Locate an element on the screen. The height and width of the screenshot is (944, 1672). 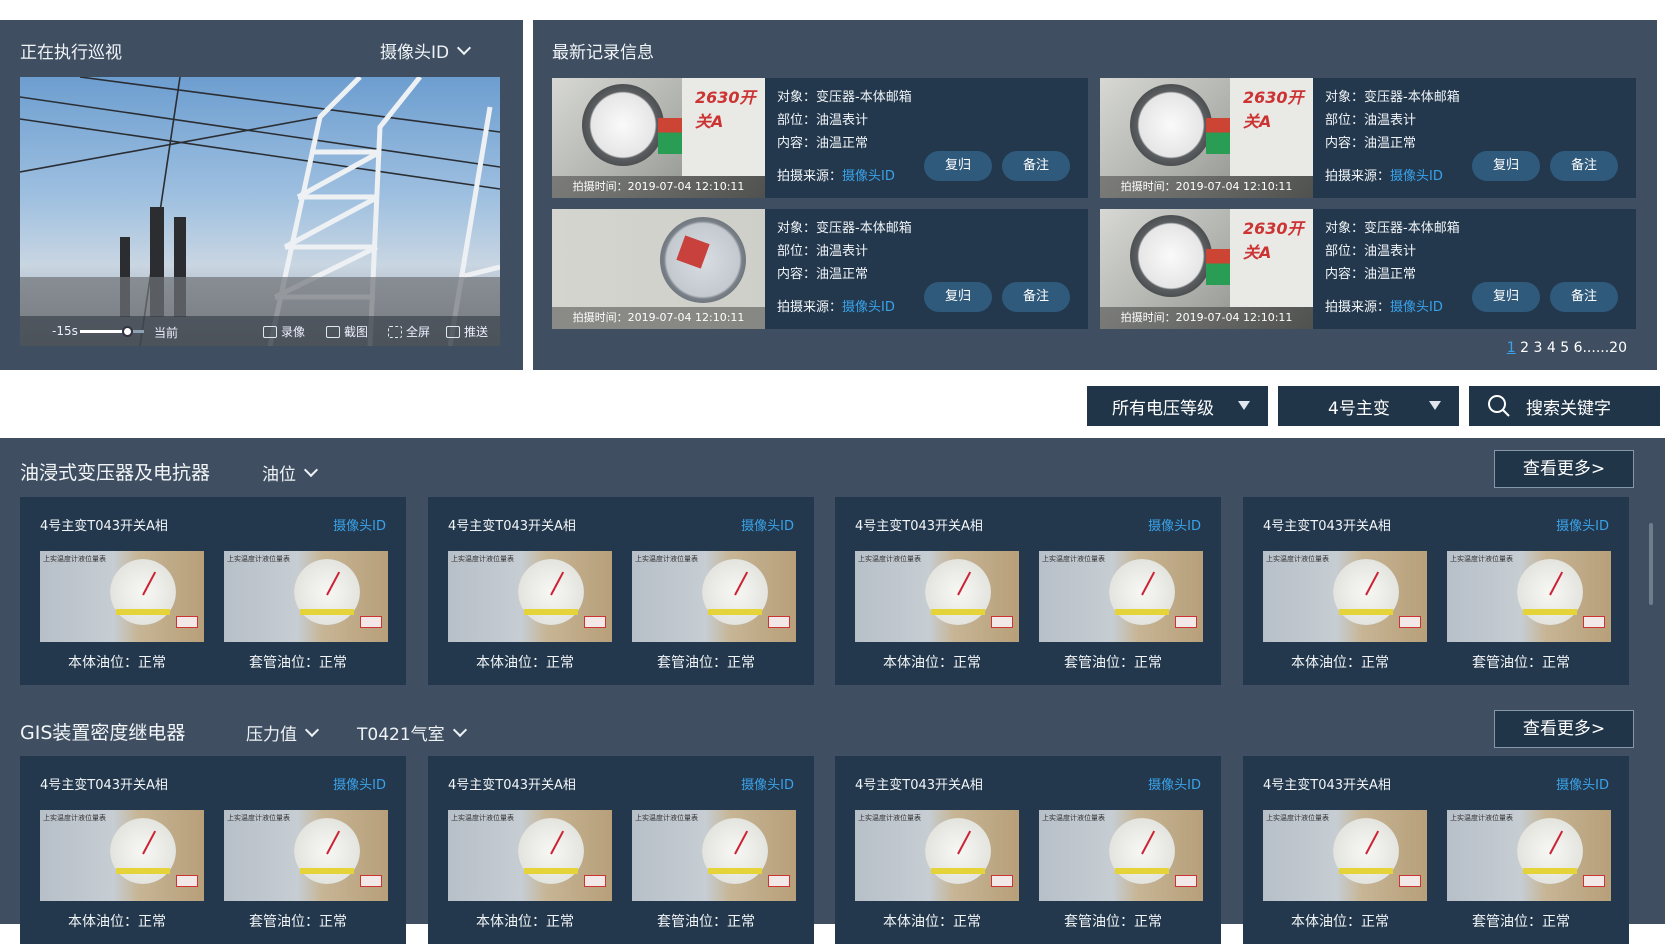
push-button: 推送 is located at coordinates (467, 331).